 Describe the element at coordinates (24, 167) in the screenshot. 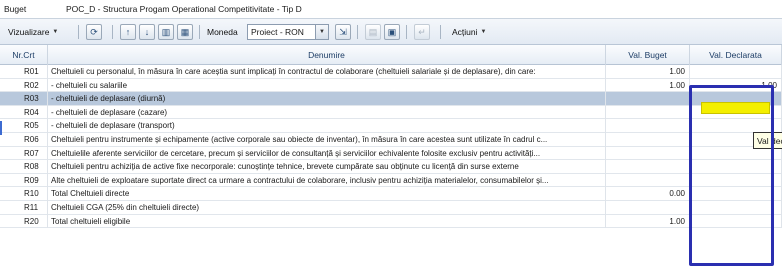

I see `row-code: R08` at that location.